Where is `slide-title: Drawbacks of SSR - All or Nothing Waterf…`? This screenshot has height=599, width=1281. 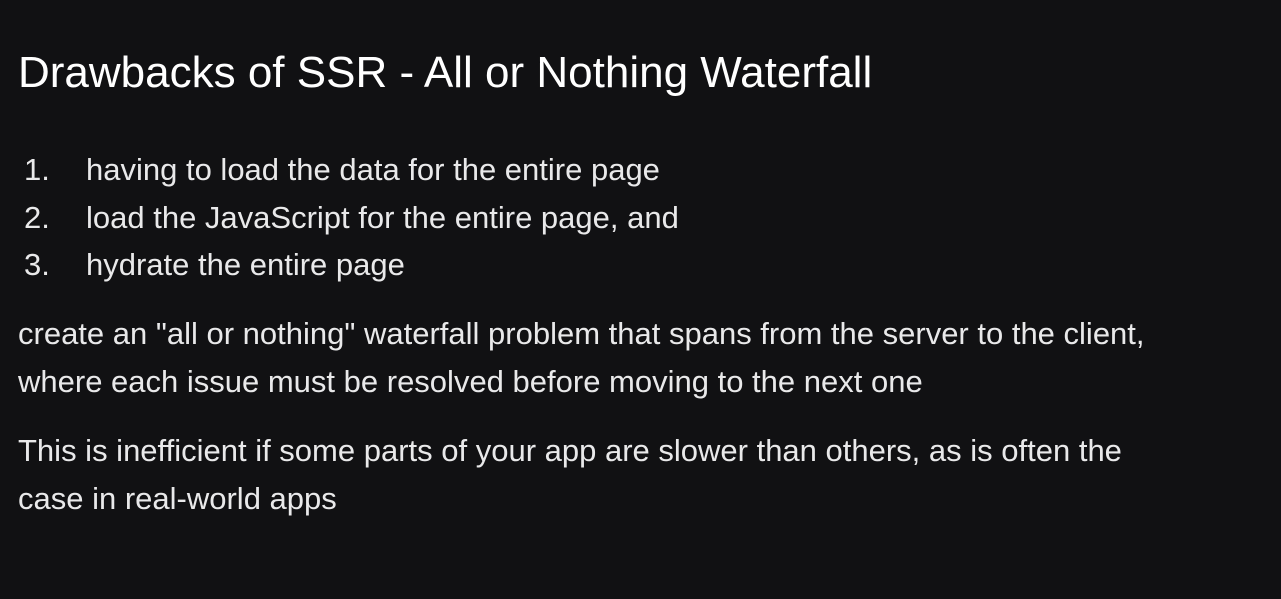 slide-title: Drawbacks of SSR - All or Nothing Waterf… is located at coordinates (445, 72).